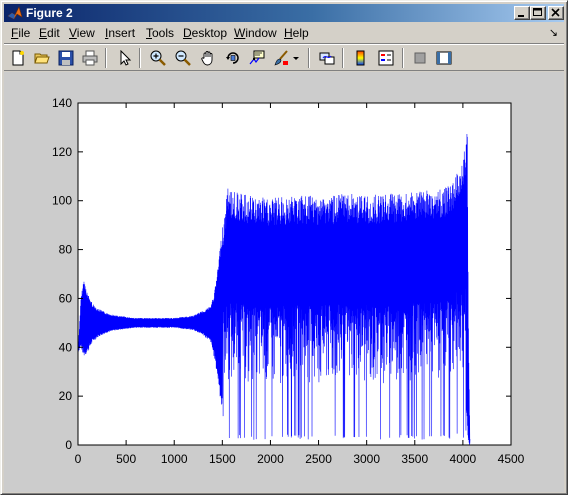 This screenshot has height=495, width=568. I want to click on link-plot-icon, so click(327, 58).